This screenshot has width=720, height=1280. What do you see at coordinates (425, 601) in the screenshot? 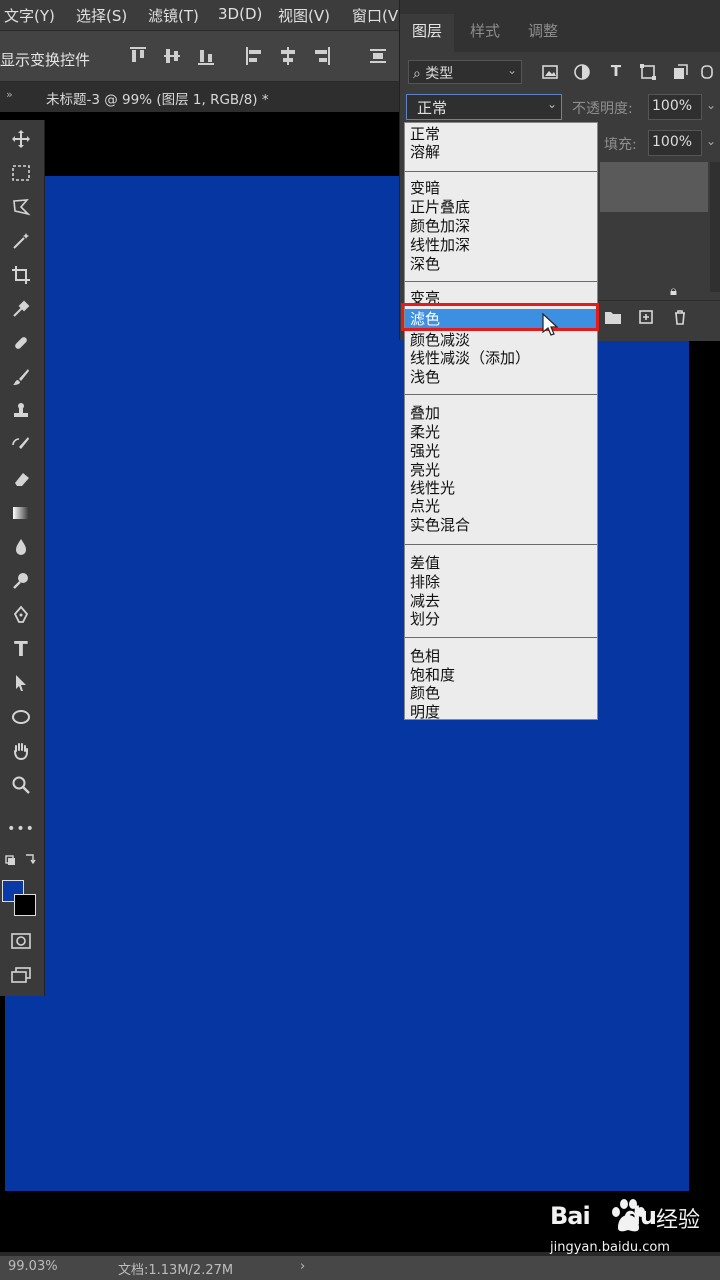
I see `blend-option-subtract: 减去` at bounding box center [425, 601].